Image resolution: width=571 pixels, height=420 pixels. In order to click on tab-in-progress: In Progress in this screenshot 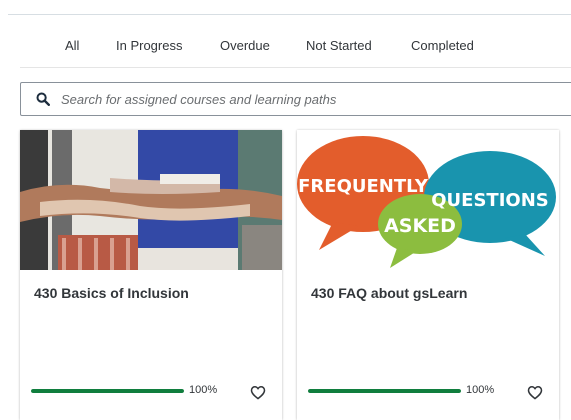, I will do `click(149, 45)`.